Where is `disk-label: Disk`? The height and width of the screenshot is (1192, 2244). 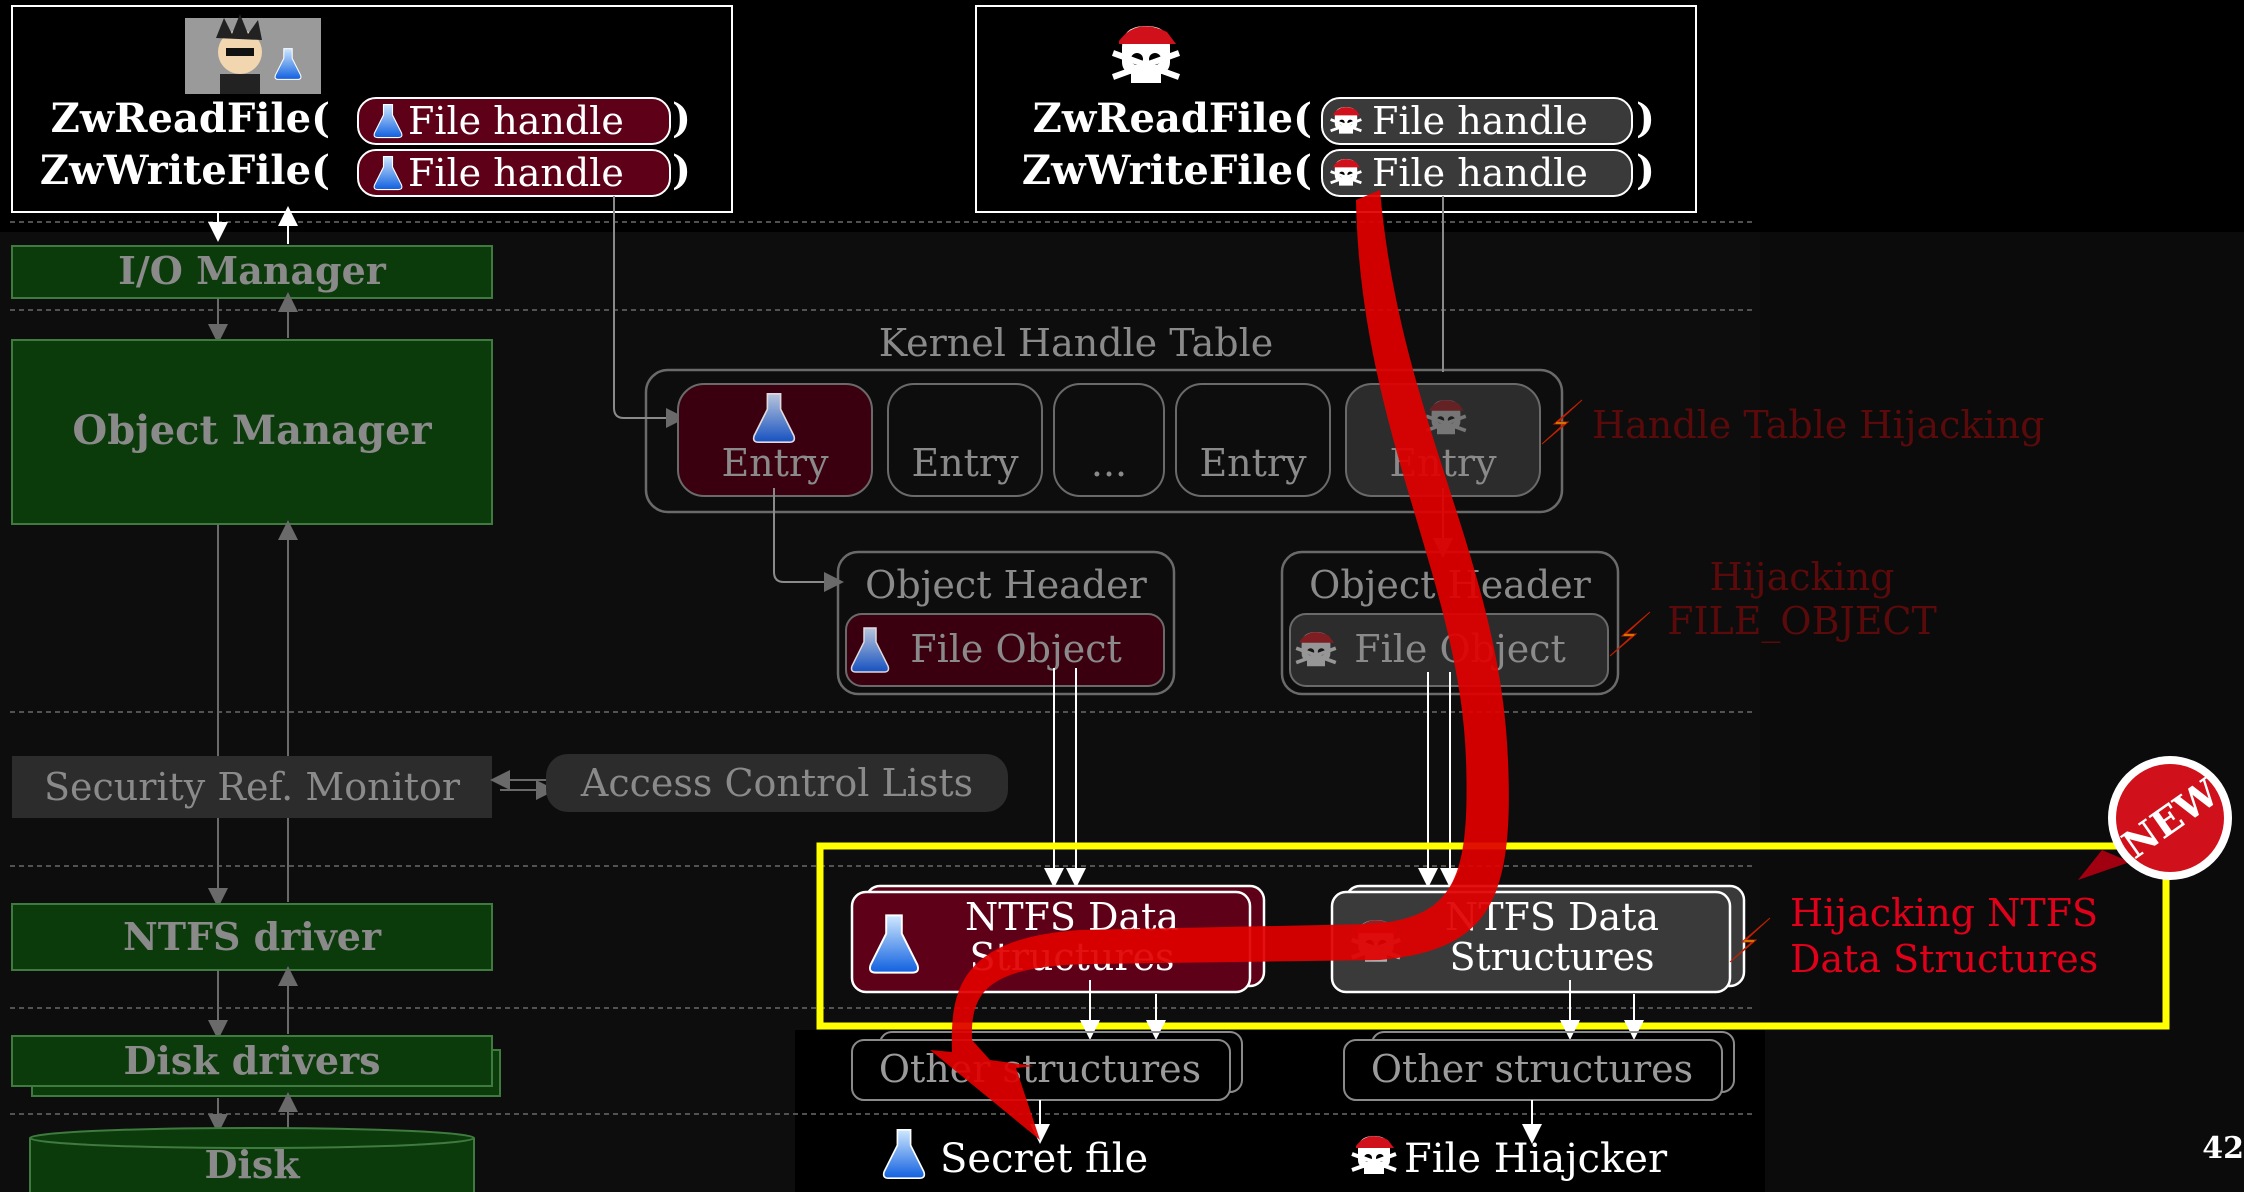
disk-label: Disk is located at coordinates (252, 1164).